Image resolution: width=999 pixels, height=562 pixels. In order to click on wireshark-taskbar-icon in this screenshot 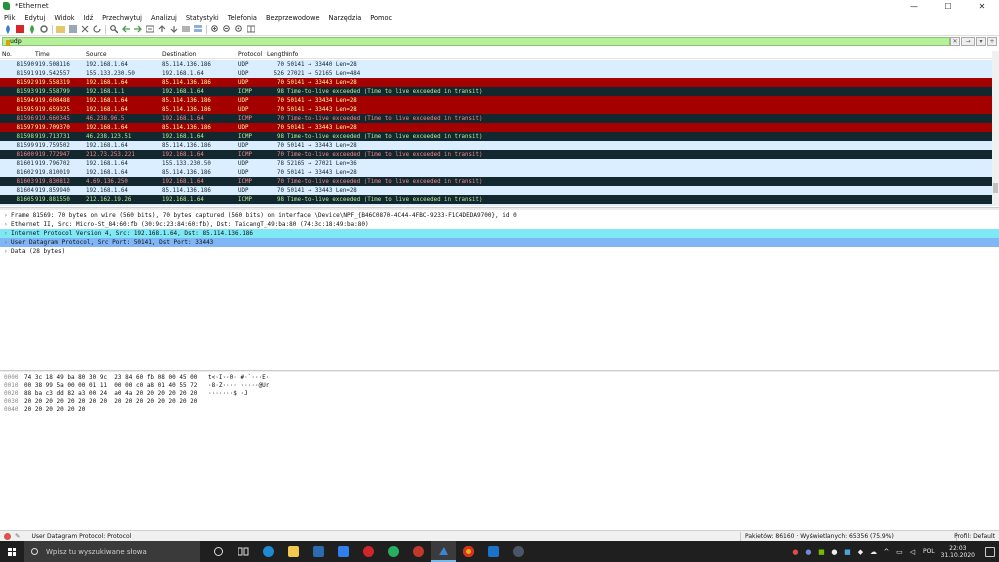, I will do `click(443, 551)`.